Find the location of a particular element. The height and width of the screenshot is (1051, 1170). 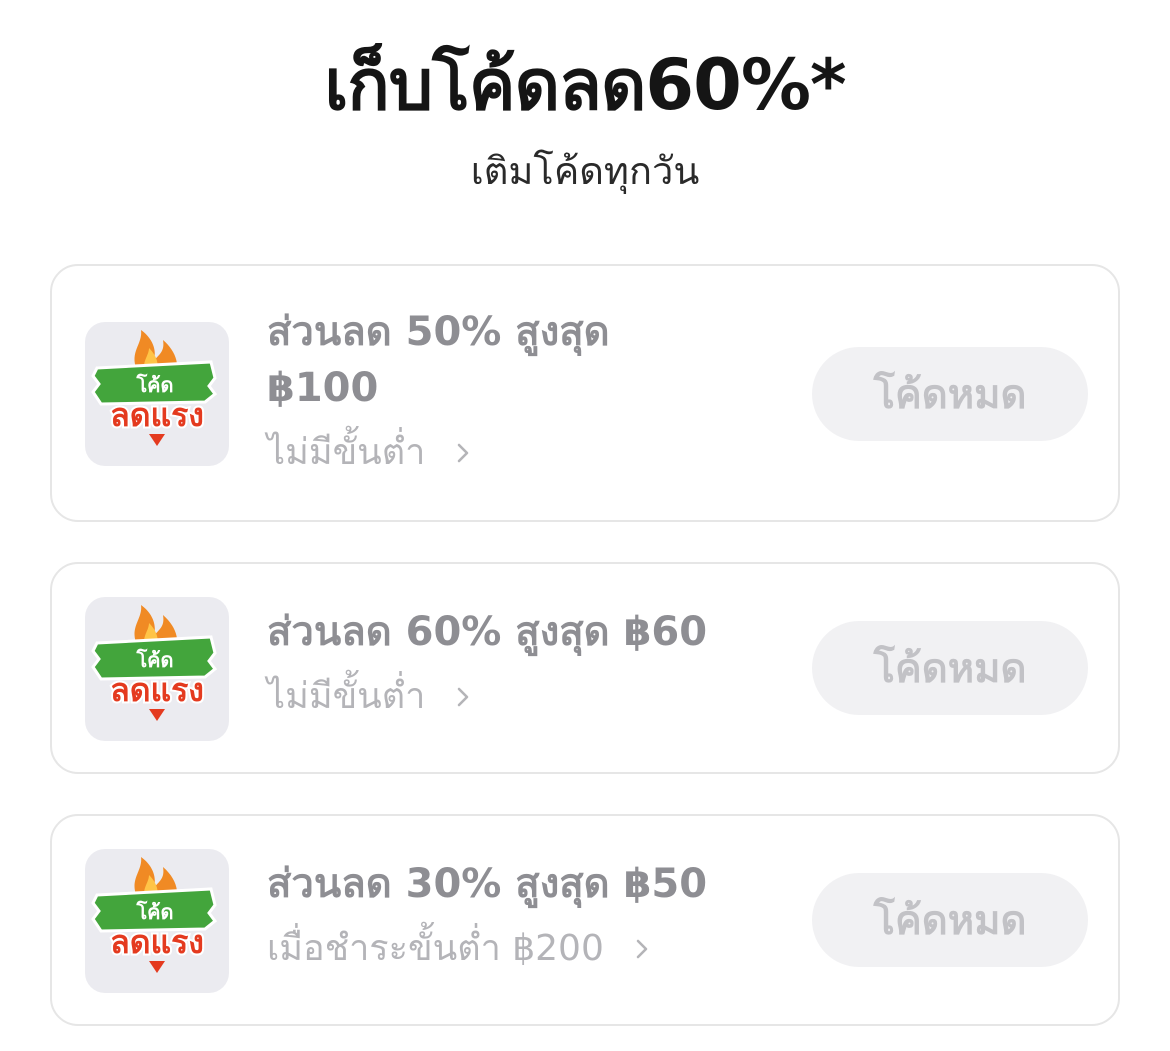

coupon-offer: ส่วนลด 30% สูงสุด ฿50 is located at coordinates (487, 884).